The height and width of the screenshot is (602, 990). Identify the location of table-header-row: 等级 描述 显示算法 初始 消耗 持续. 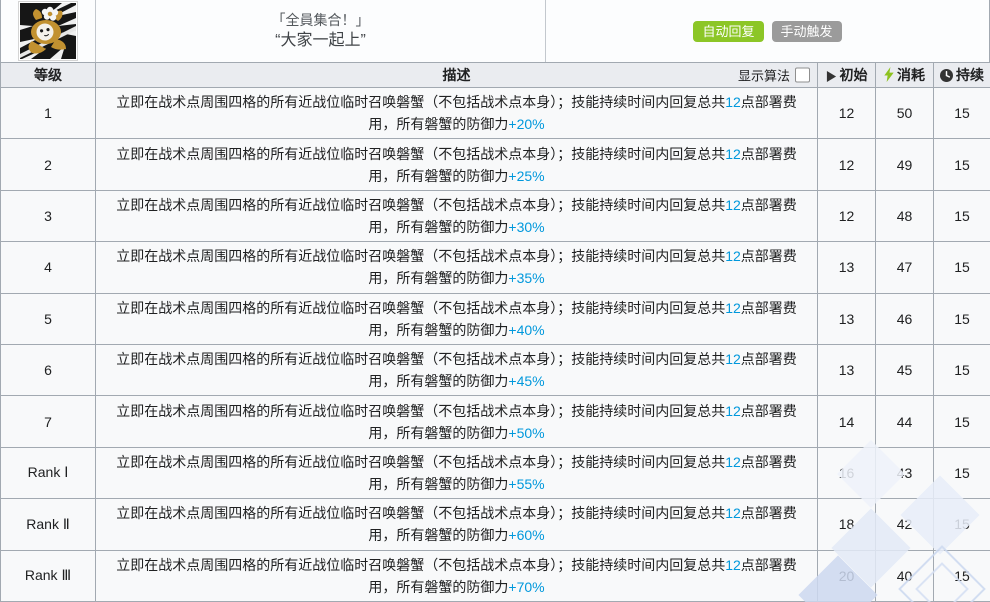
(495, 75).